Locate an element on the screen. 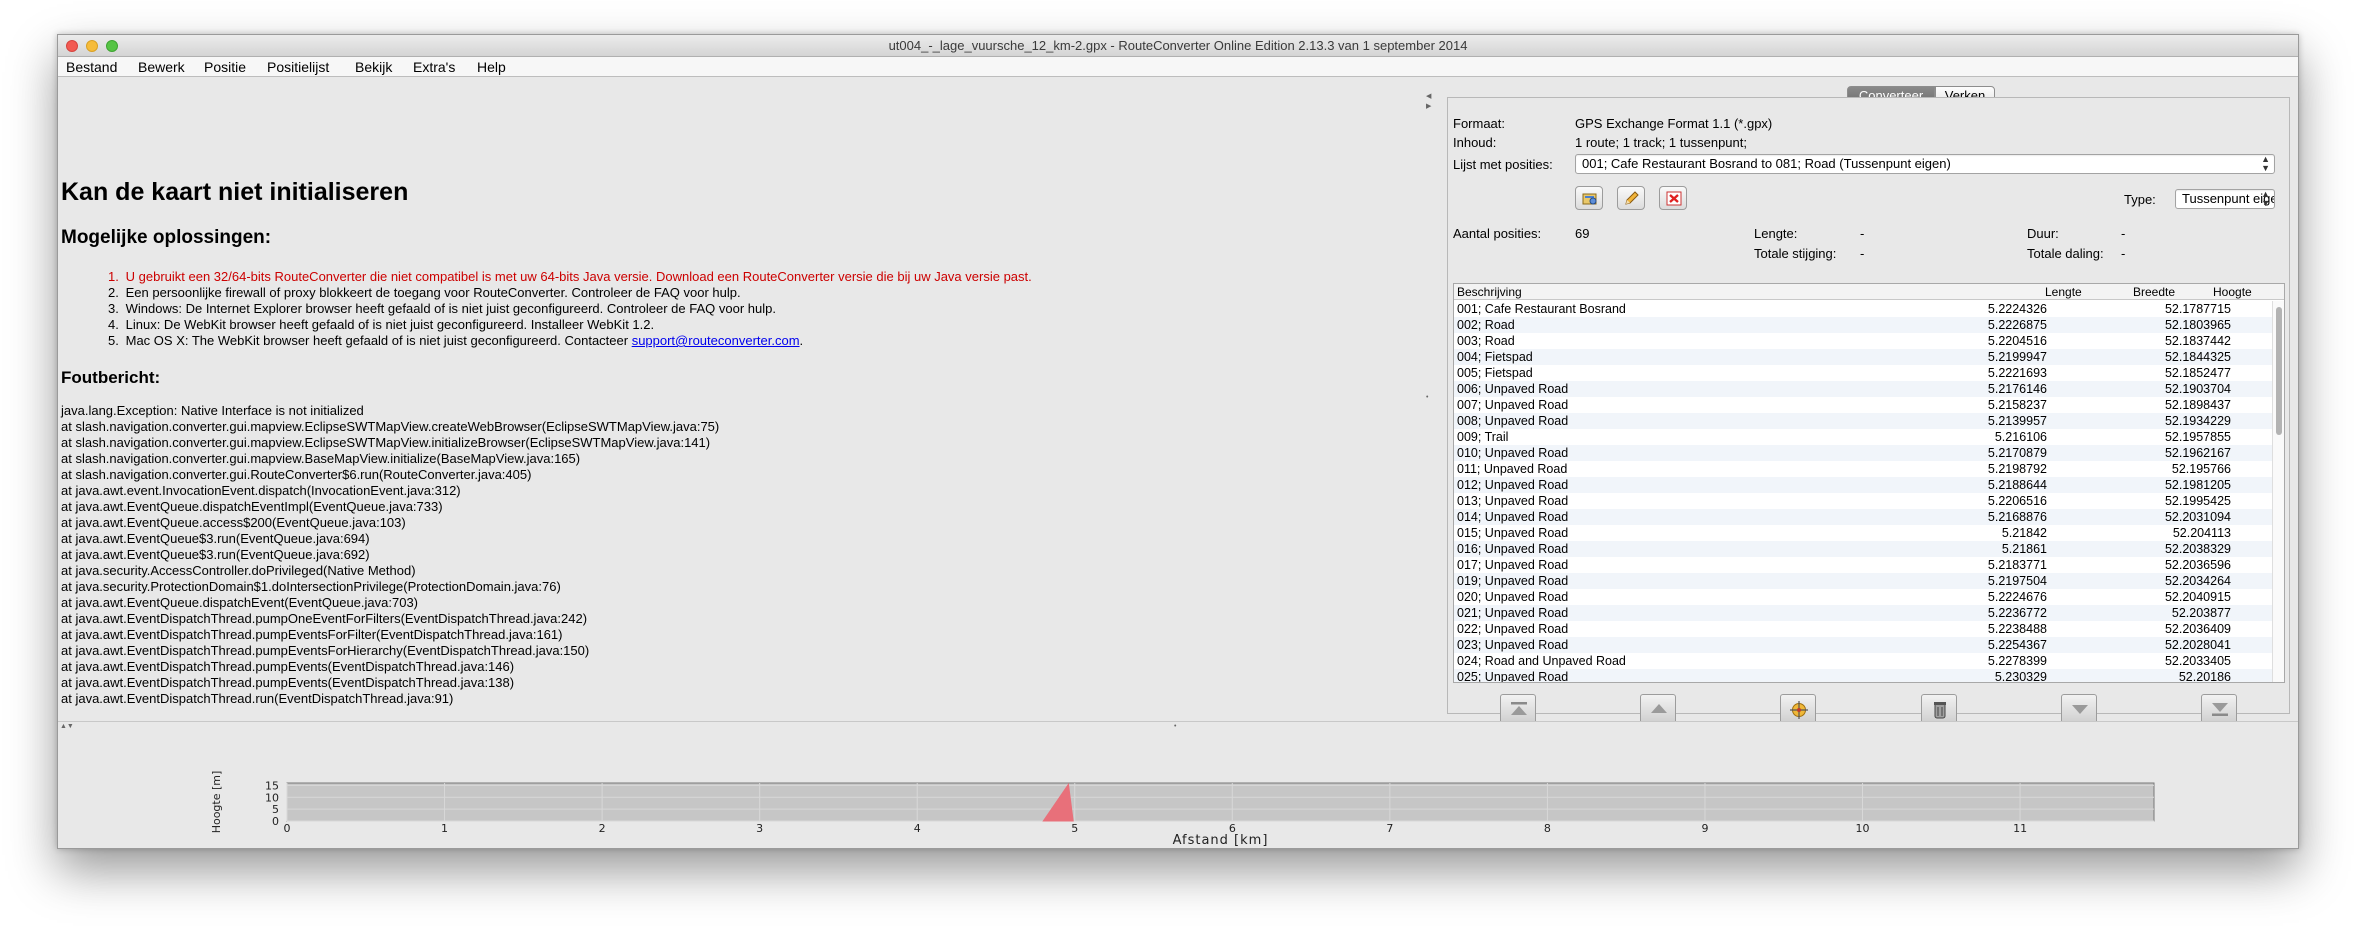 Image resolution: width=2356 pixels, height=932 pixels. cell-length: 5.2170879 is located at coordinates (2017, 453).